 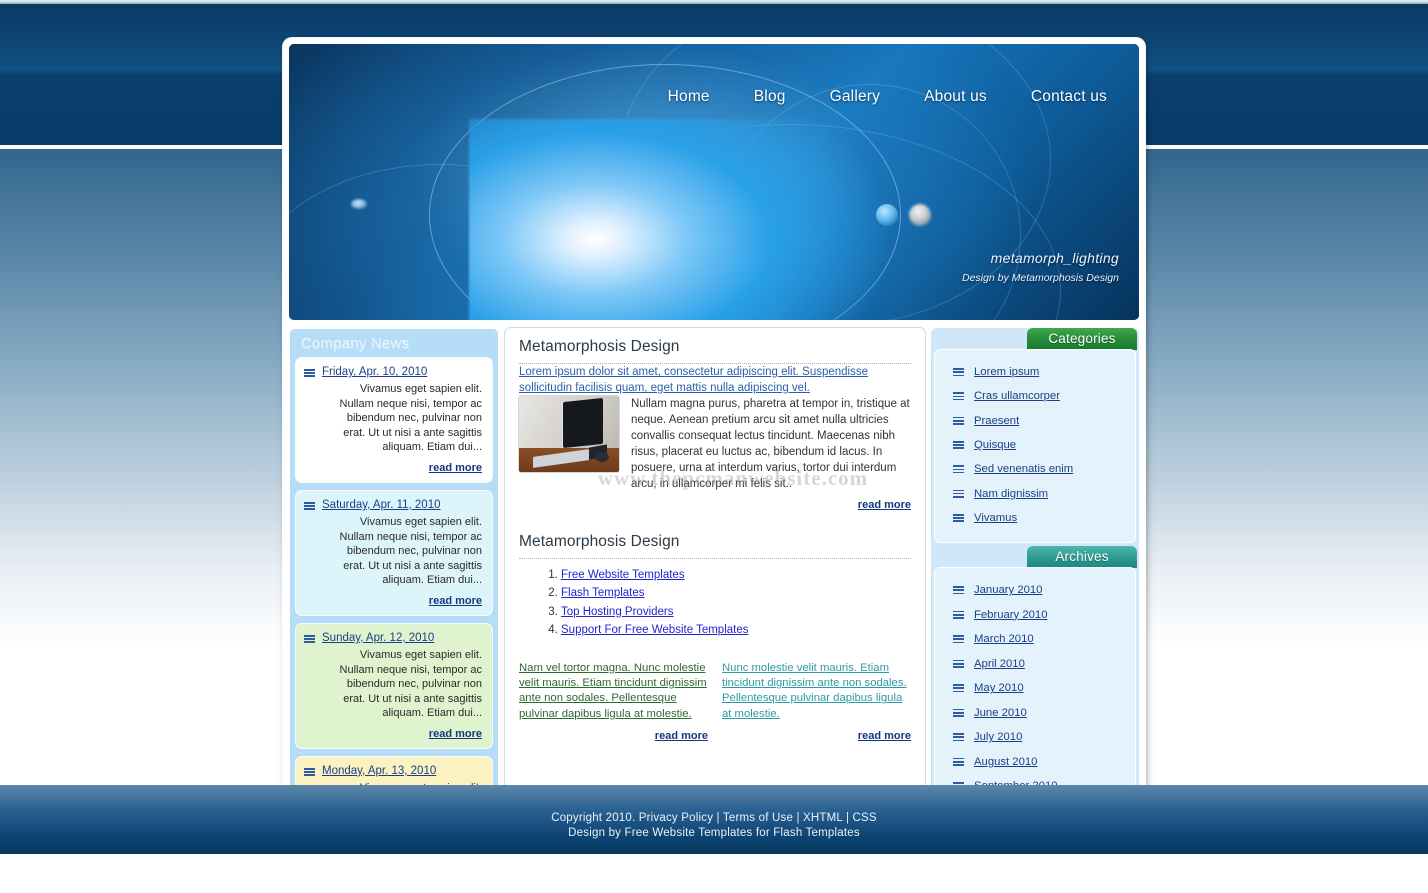 I want to click on list-item: Nam dignissim, so click(x=1035, y=493).